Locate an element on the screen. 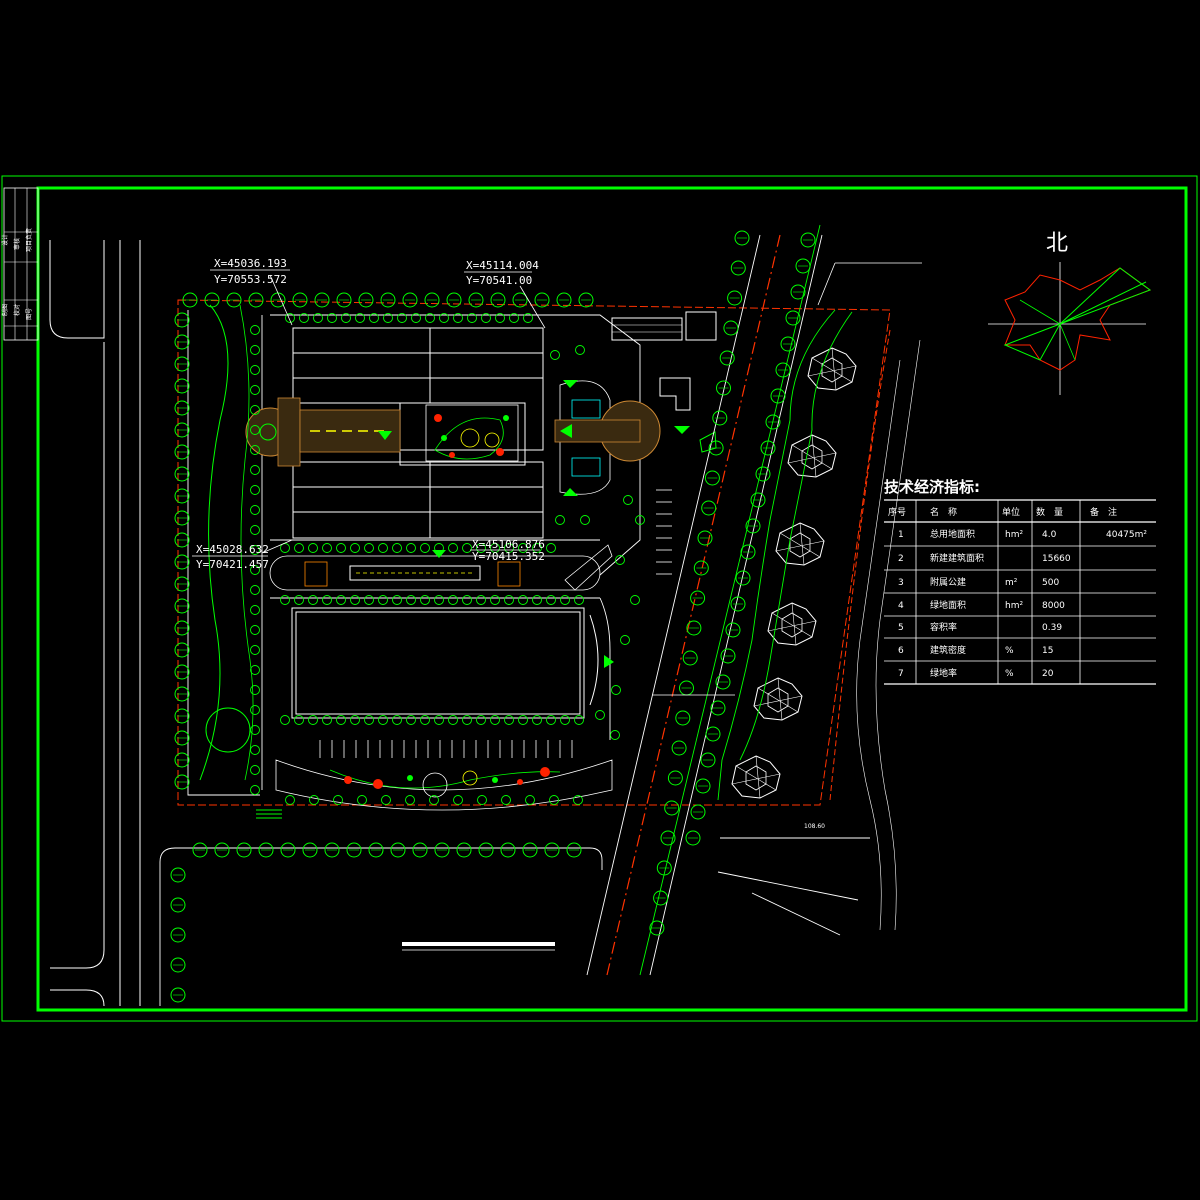 This screenshot has height=1200, width=1200. scale-bar is located at coordinates (478, 946).